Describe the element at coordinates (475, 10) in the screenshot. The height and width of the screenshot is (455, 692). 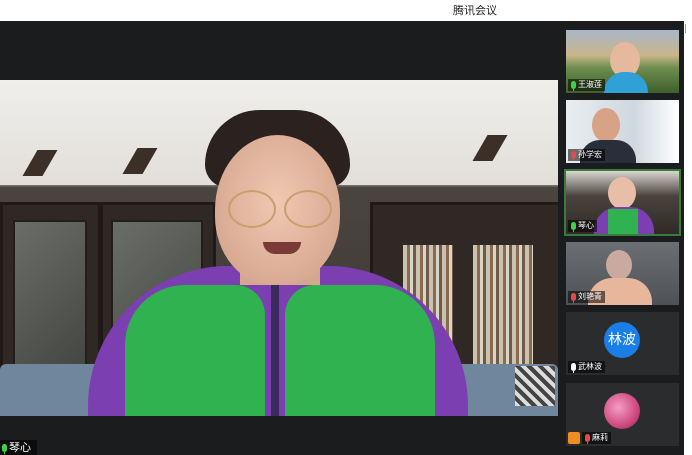
I see `window-title: 腾讯会议` at that location.